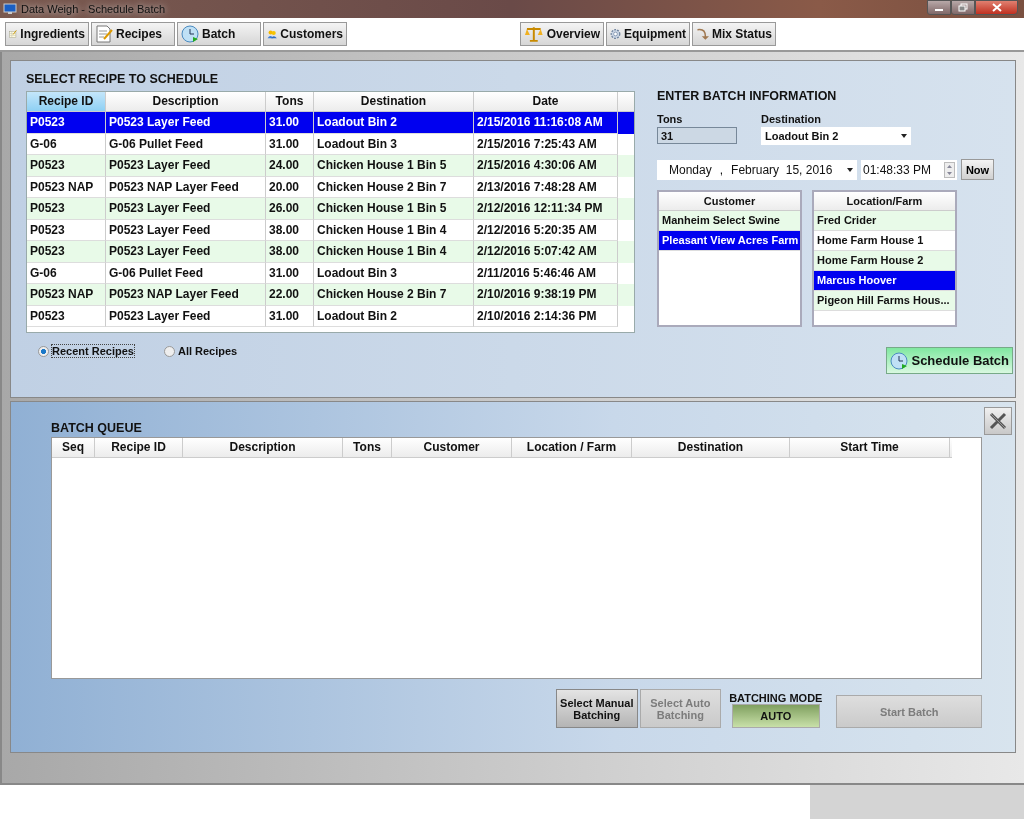 This screenshot has width=1024, height=819. Describe the element at coordinates (546, 252) in the screenshot. I see `table-cell: 2/12/2016 5:07:42 AM` at that location.